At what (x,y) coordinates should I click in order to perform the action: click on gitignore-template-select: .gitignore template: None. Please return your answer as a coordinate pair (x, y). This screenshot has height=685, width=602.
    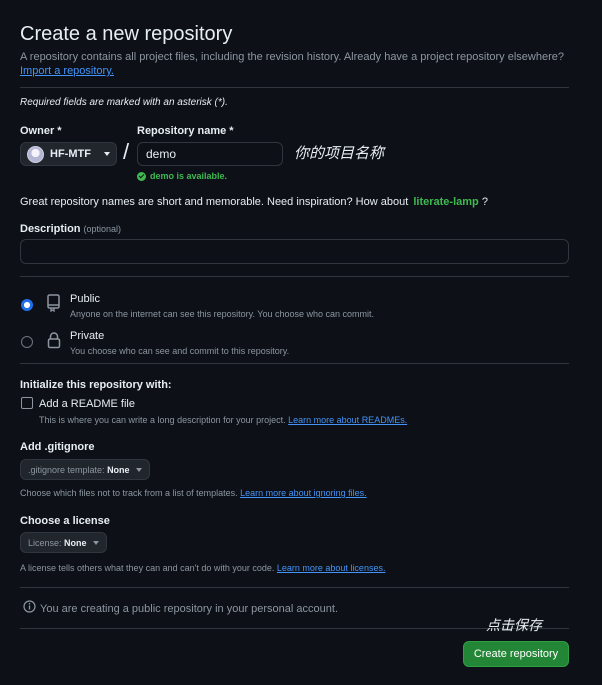
    Looking at the image, I should click on (85, 469).